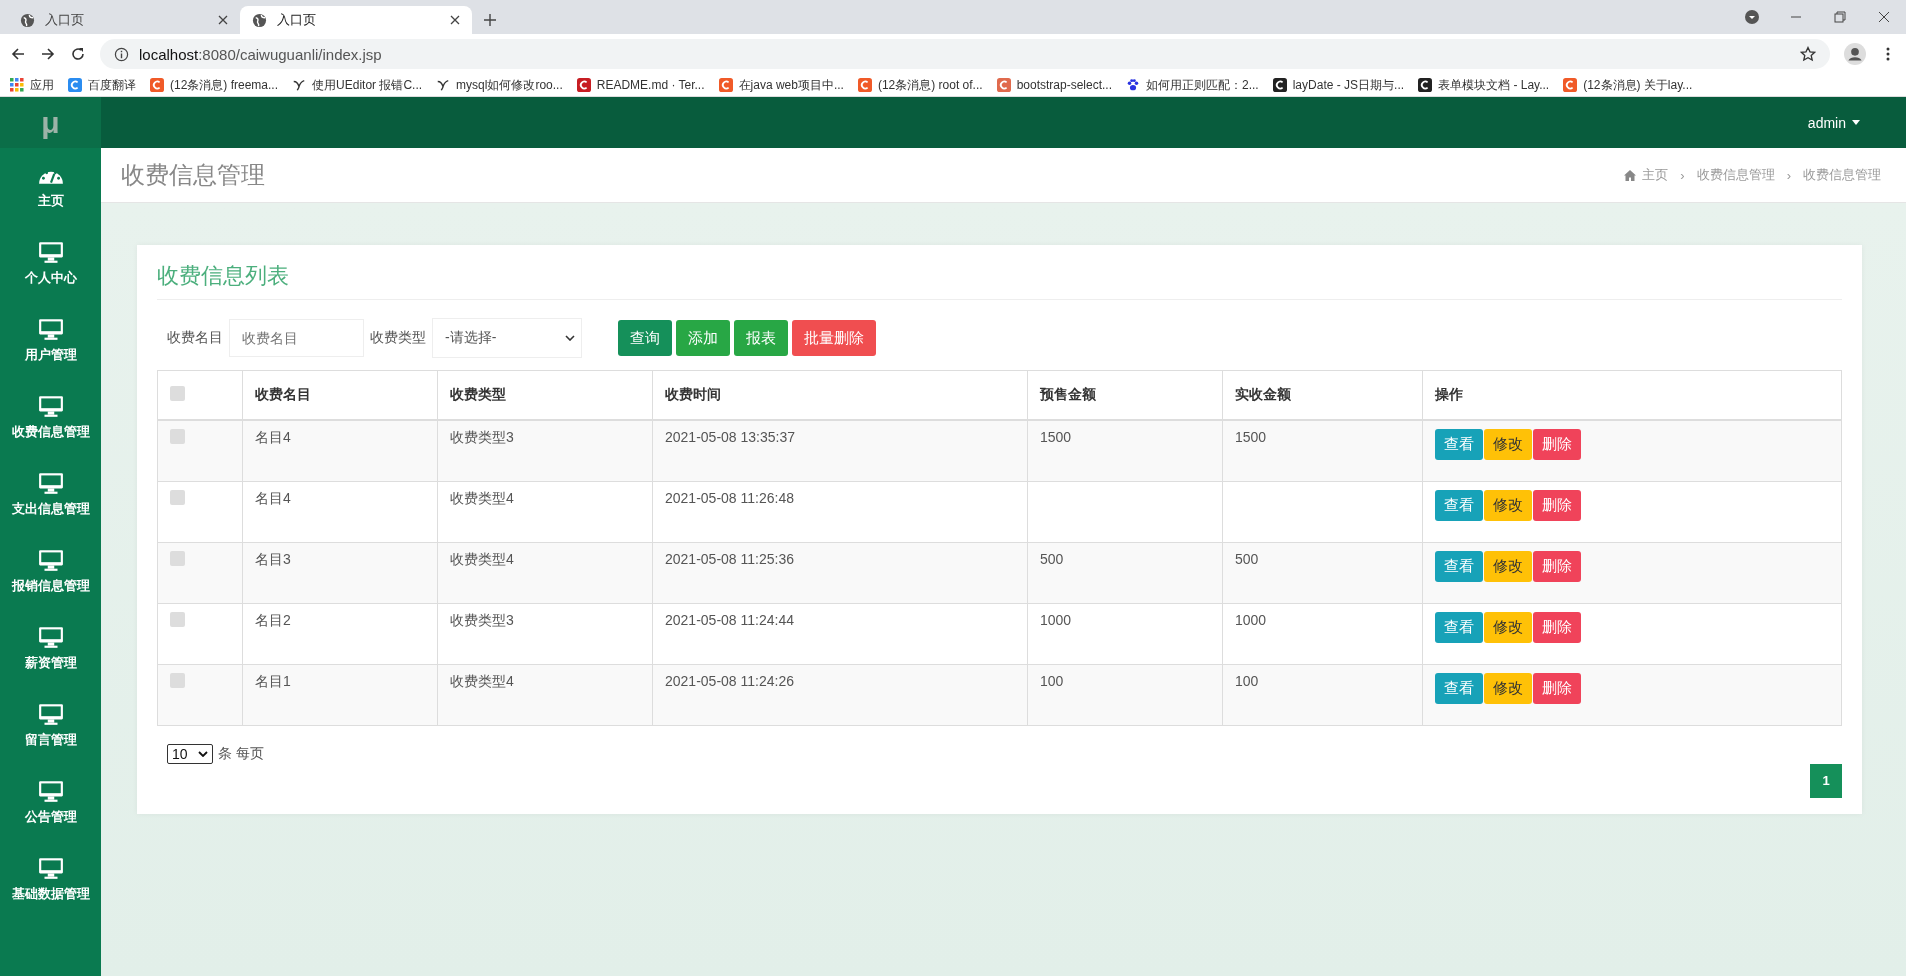  Describe the element at coordinates (1833, 122) in the screenshot. I see `user-menu: admin` at that location.